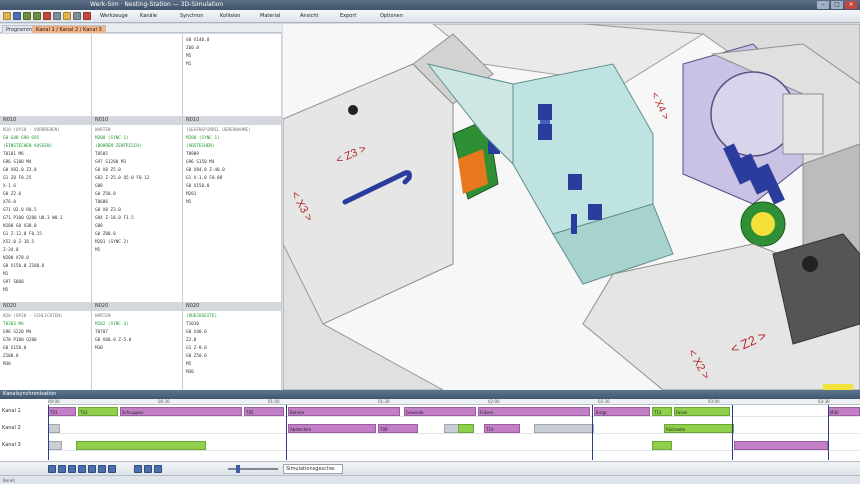  What do you see at coordinates (57, 16) in the screenshot?
I see `copy-icon` at bounding box center [57, 16].